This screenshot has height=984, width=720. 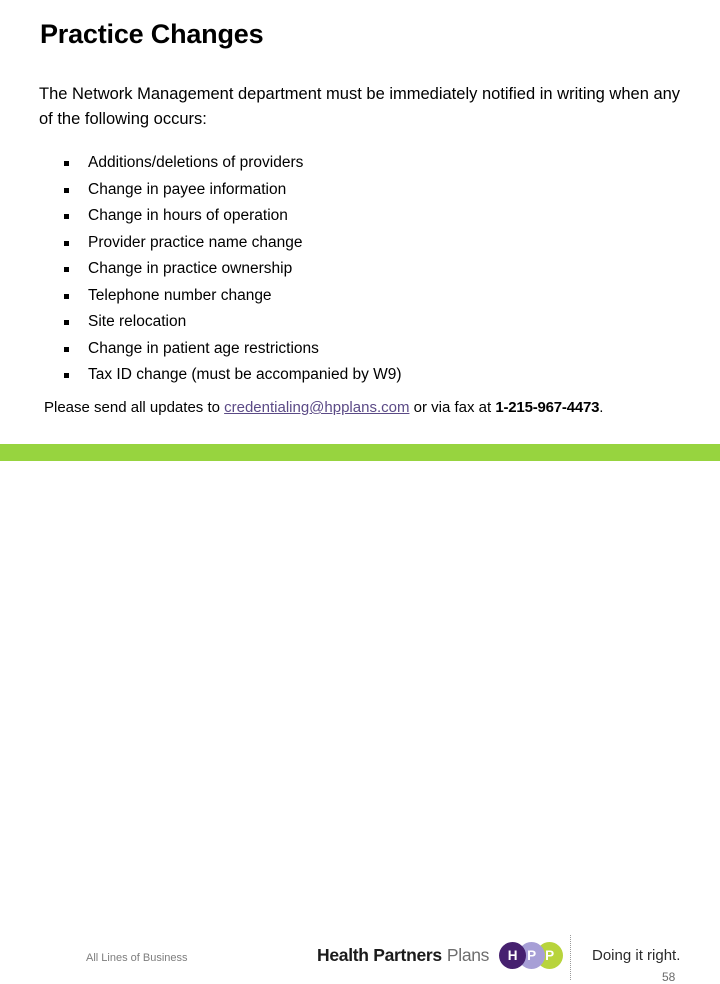 I want to click on contact-middle-text: or via fax at, so click(x=452, y=407).